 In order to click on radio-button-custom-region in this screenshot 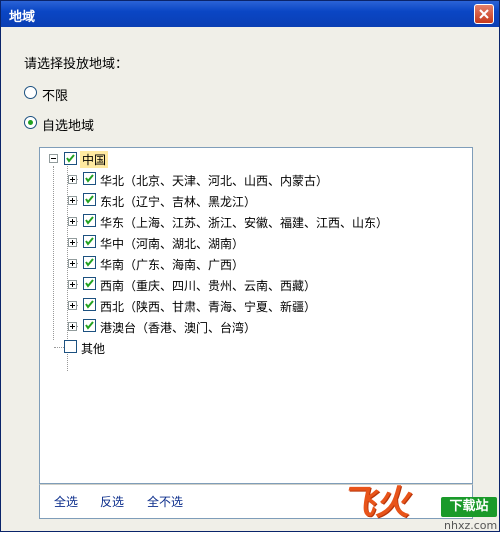, I will do `click(30, 122)`.